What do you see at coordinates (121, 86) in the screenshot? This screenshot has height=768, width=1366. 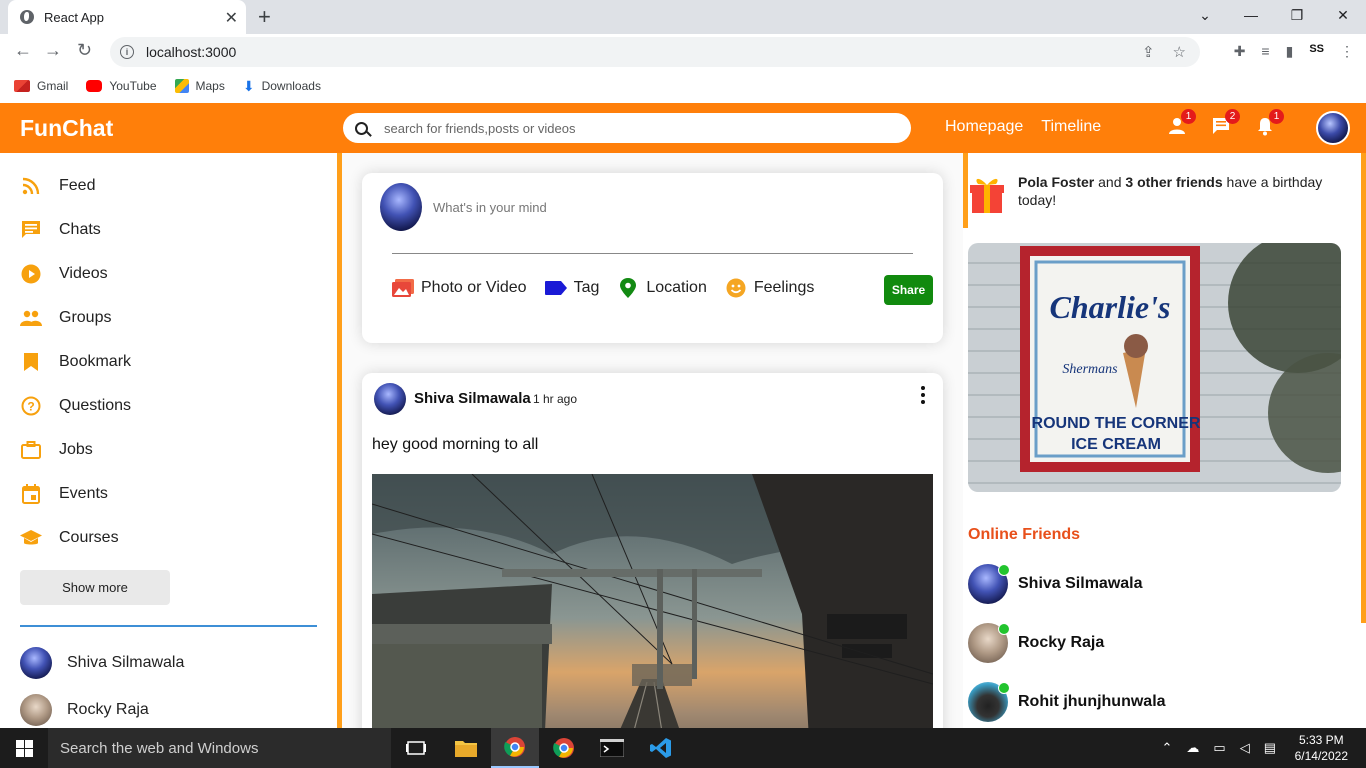 I see `bookmark-youtube: YouTube` at bounding box center [121, 86].